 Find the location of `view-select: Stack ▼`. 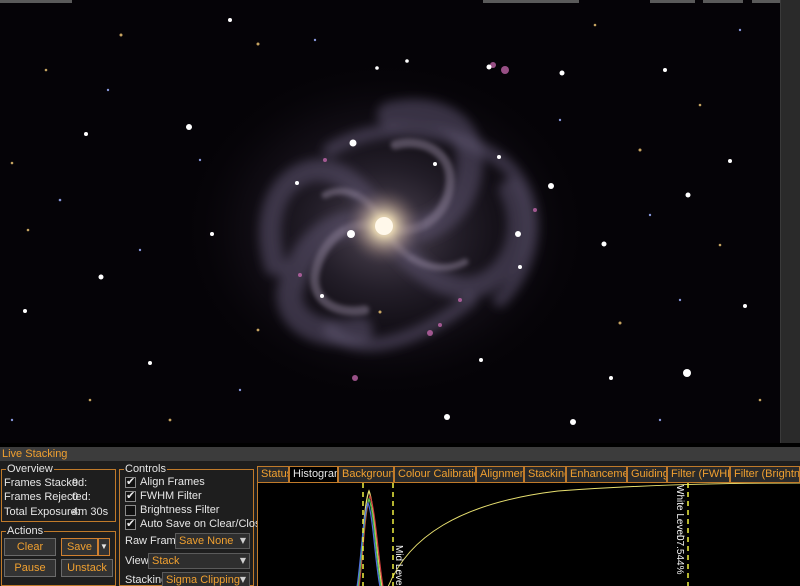

view-select: Stack ▼ is located at coordinates (199, 561).